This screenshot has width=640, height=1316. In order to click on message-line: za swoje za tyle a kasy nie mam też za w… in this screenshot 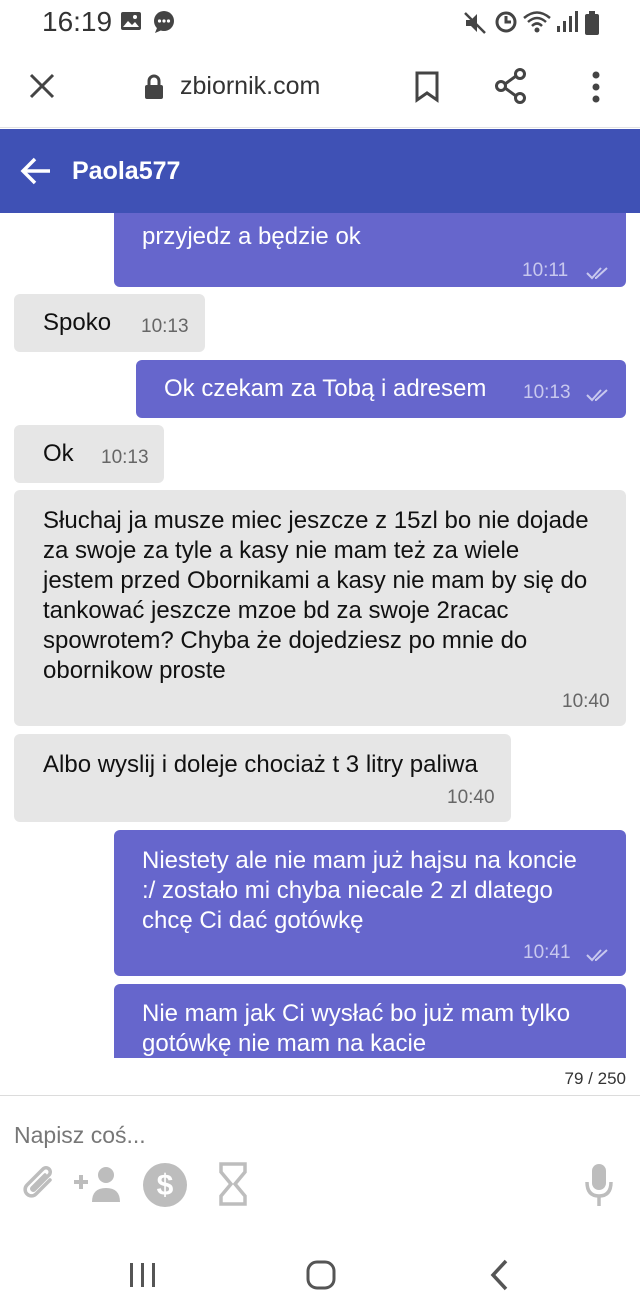, I will do `click(281, 550)`.